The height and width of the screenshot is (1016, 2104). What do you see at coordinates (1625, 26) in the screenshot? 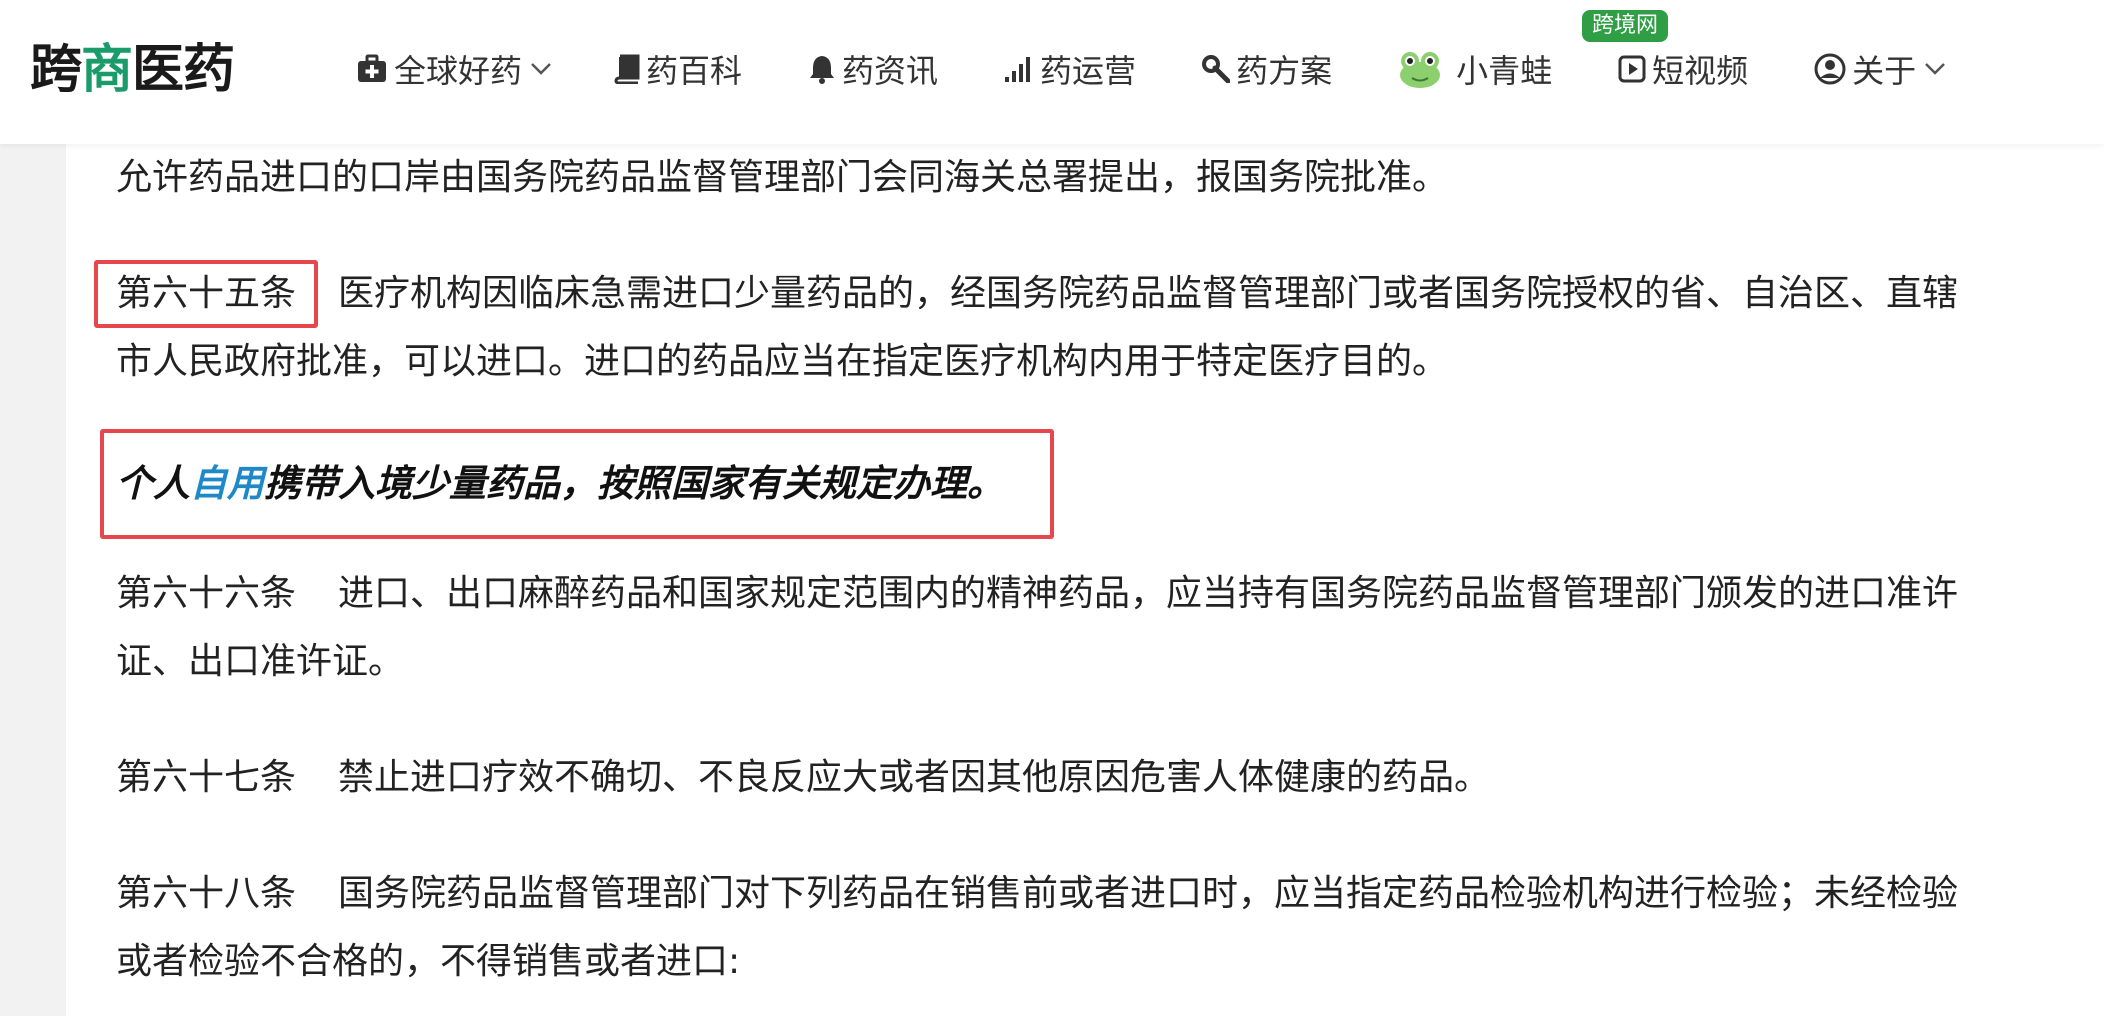
I see `new-badge: 跨境网` at bounding box center [1625, 26].